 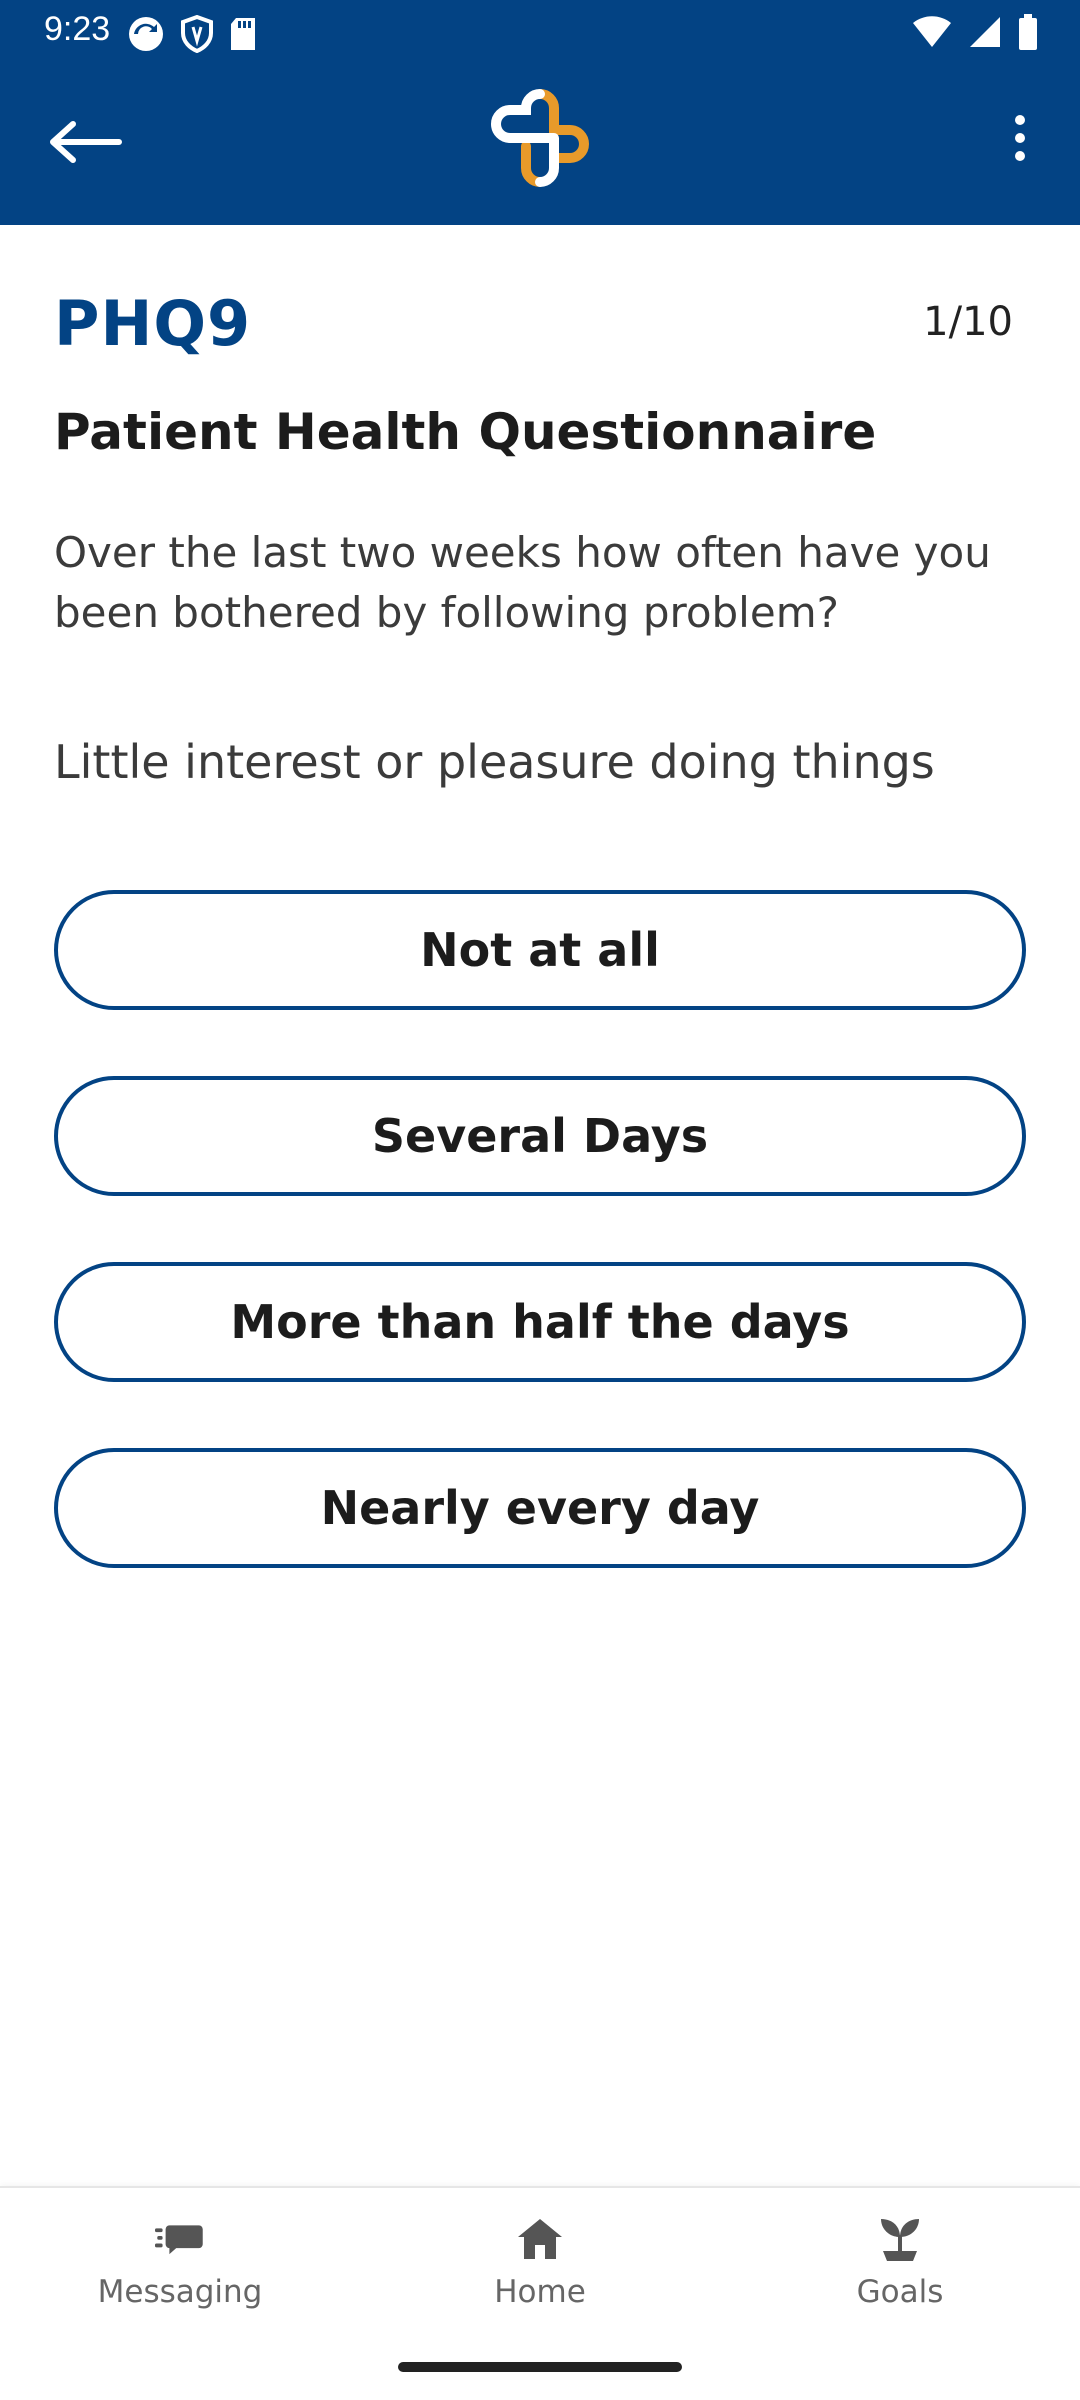 I want to click on status-time: 9:23, so click(x=77, y=29).